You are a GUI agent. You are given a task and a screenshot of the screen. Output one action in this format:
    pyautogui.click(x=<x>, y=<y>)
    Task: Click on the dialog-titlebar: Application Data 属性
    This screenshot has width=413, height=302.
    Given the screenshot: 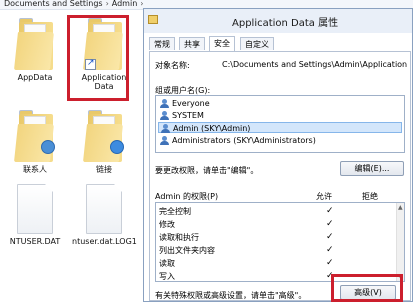 What is the action you would take?
    pyautogui.click(x=278, y=21)
    